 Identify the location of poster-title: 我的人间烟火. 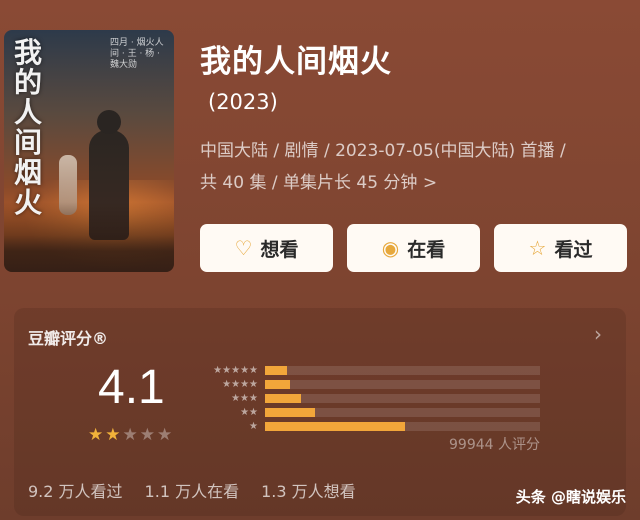
(28, 127).